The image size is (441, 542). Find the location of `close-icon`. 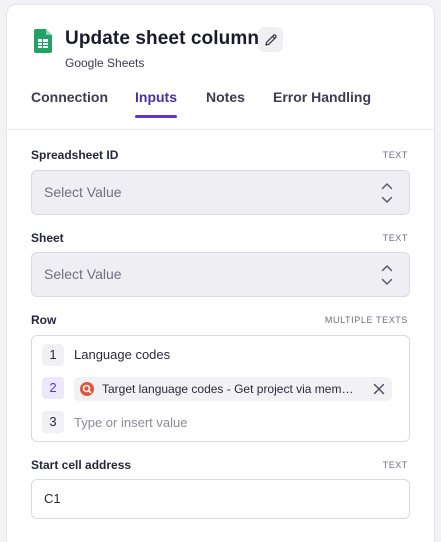

close-icon is located at coordinates (379, 389).